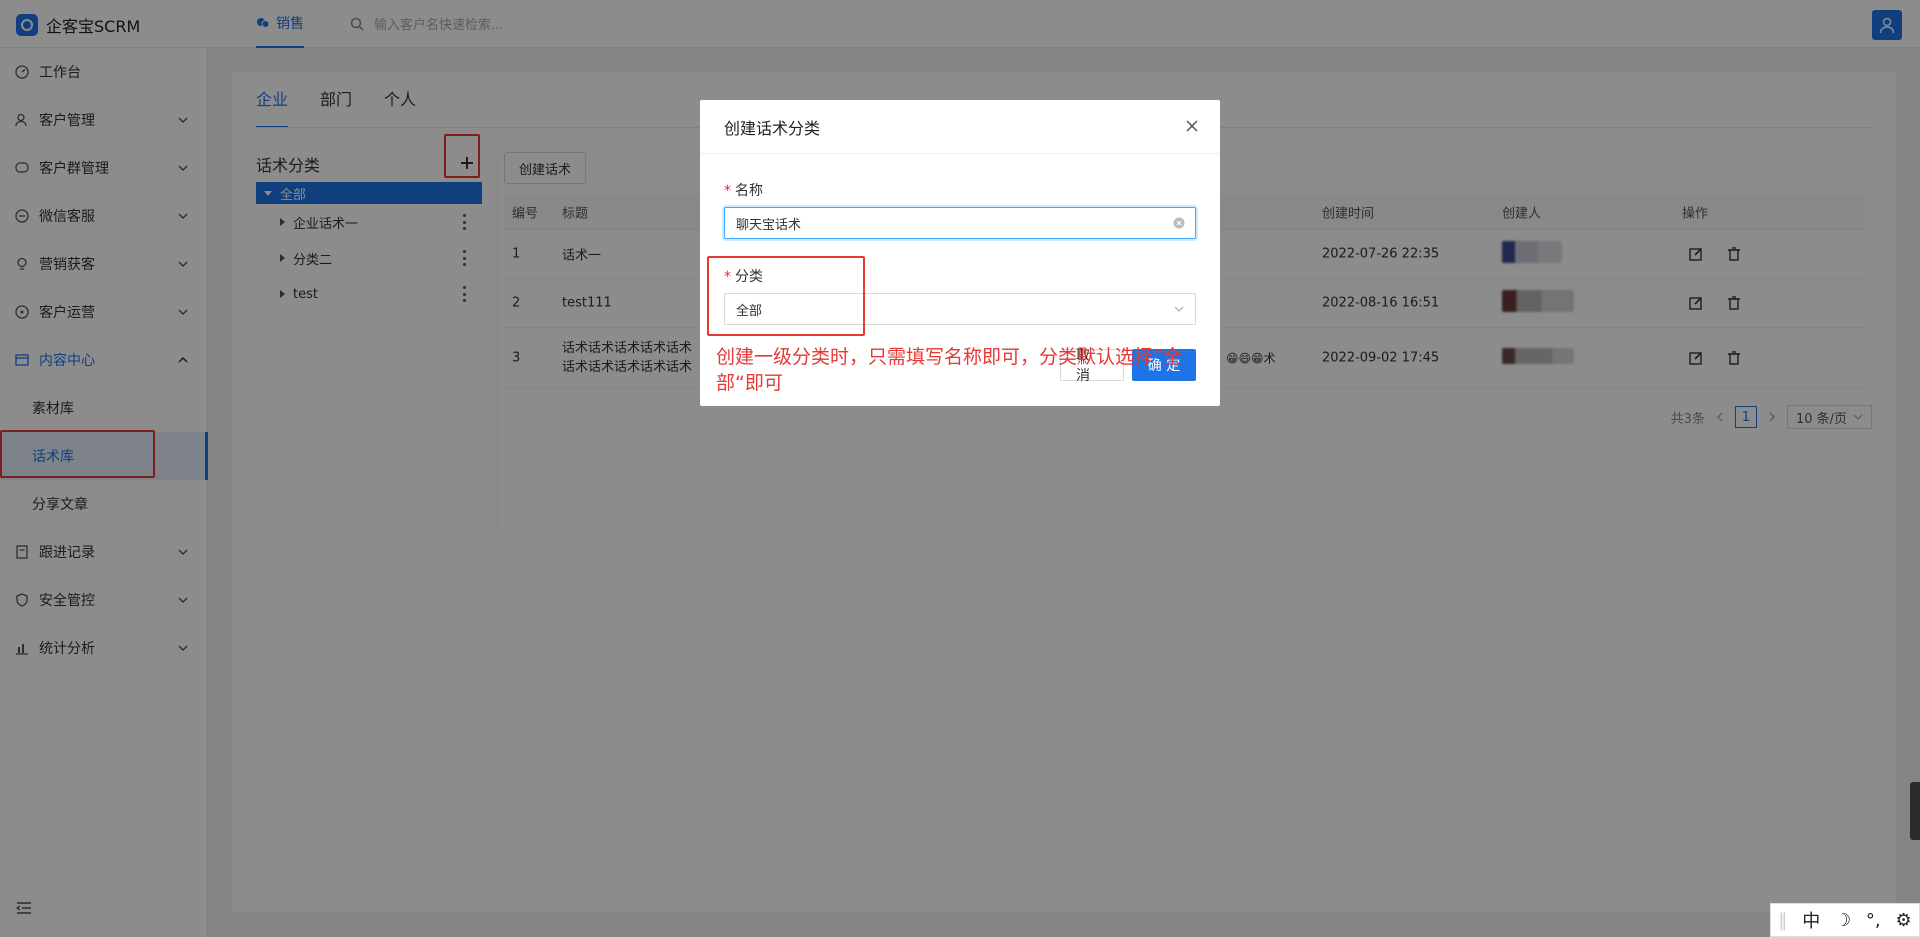  I want to click on ime-language: 中, so click(1811, 920).